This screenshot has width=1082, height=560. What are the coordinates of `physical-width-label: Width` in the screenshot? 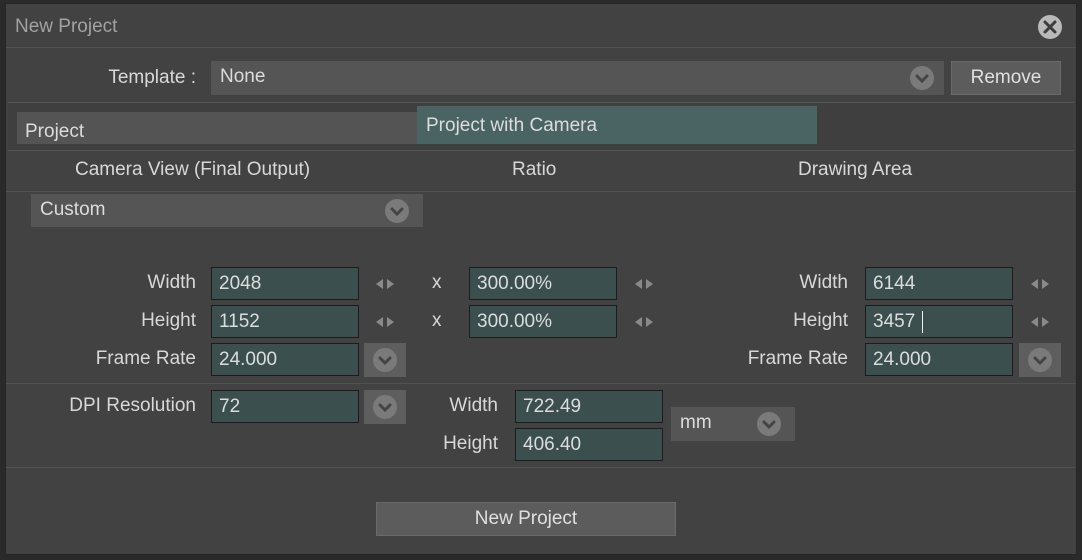 It's located at (473, 405).